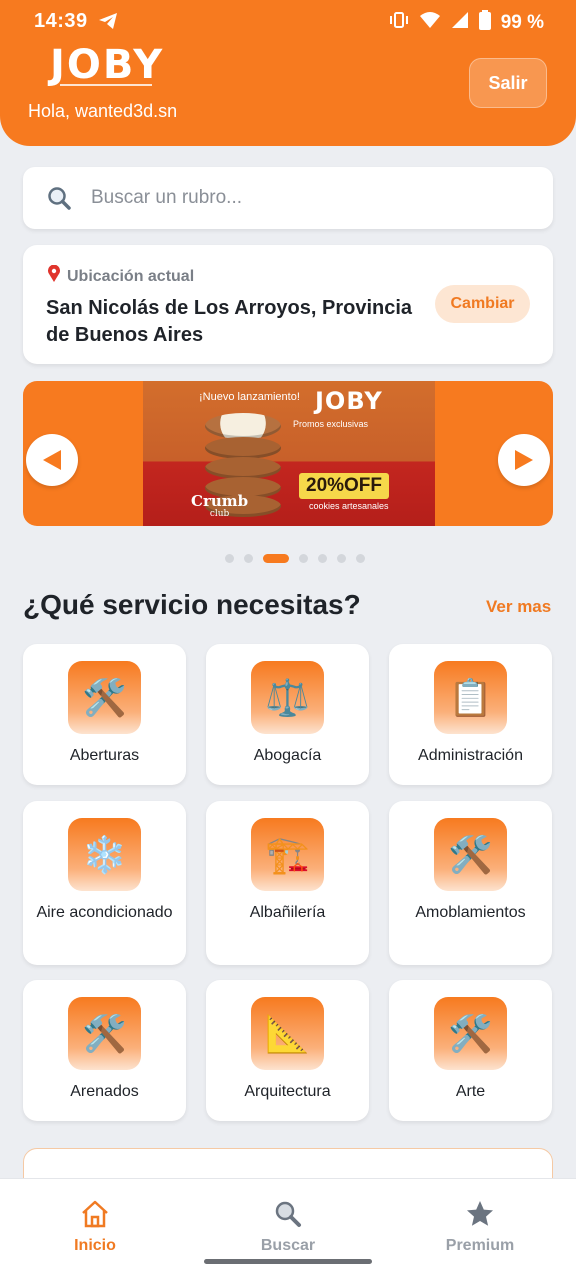  Describe the element at coordinates (61, 21) in the screenshot. I see `status-time: 14:39` at that location.